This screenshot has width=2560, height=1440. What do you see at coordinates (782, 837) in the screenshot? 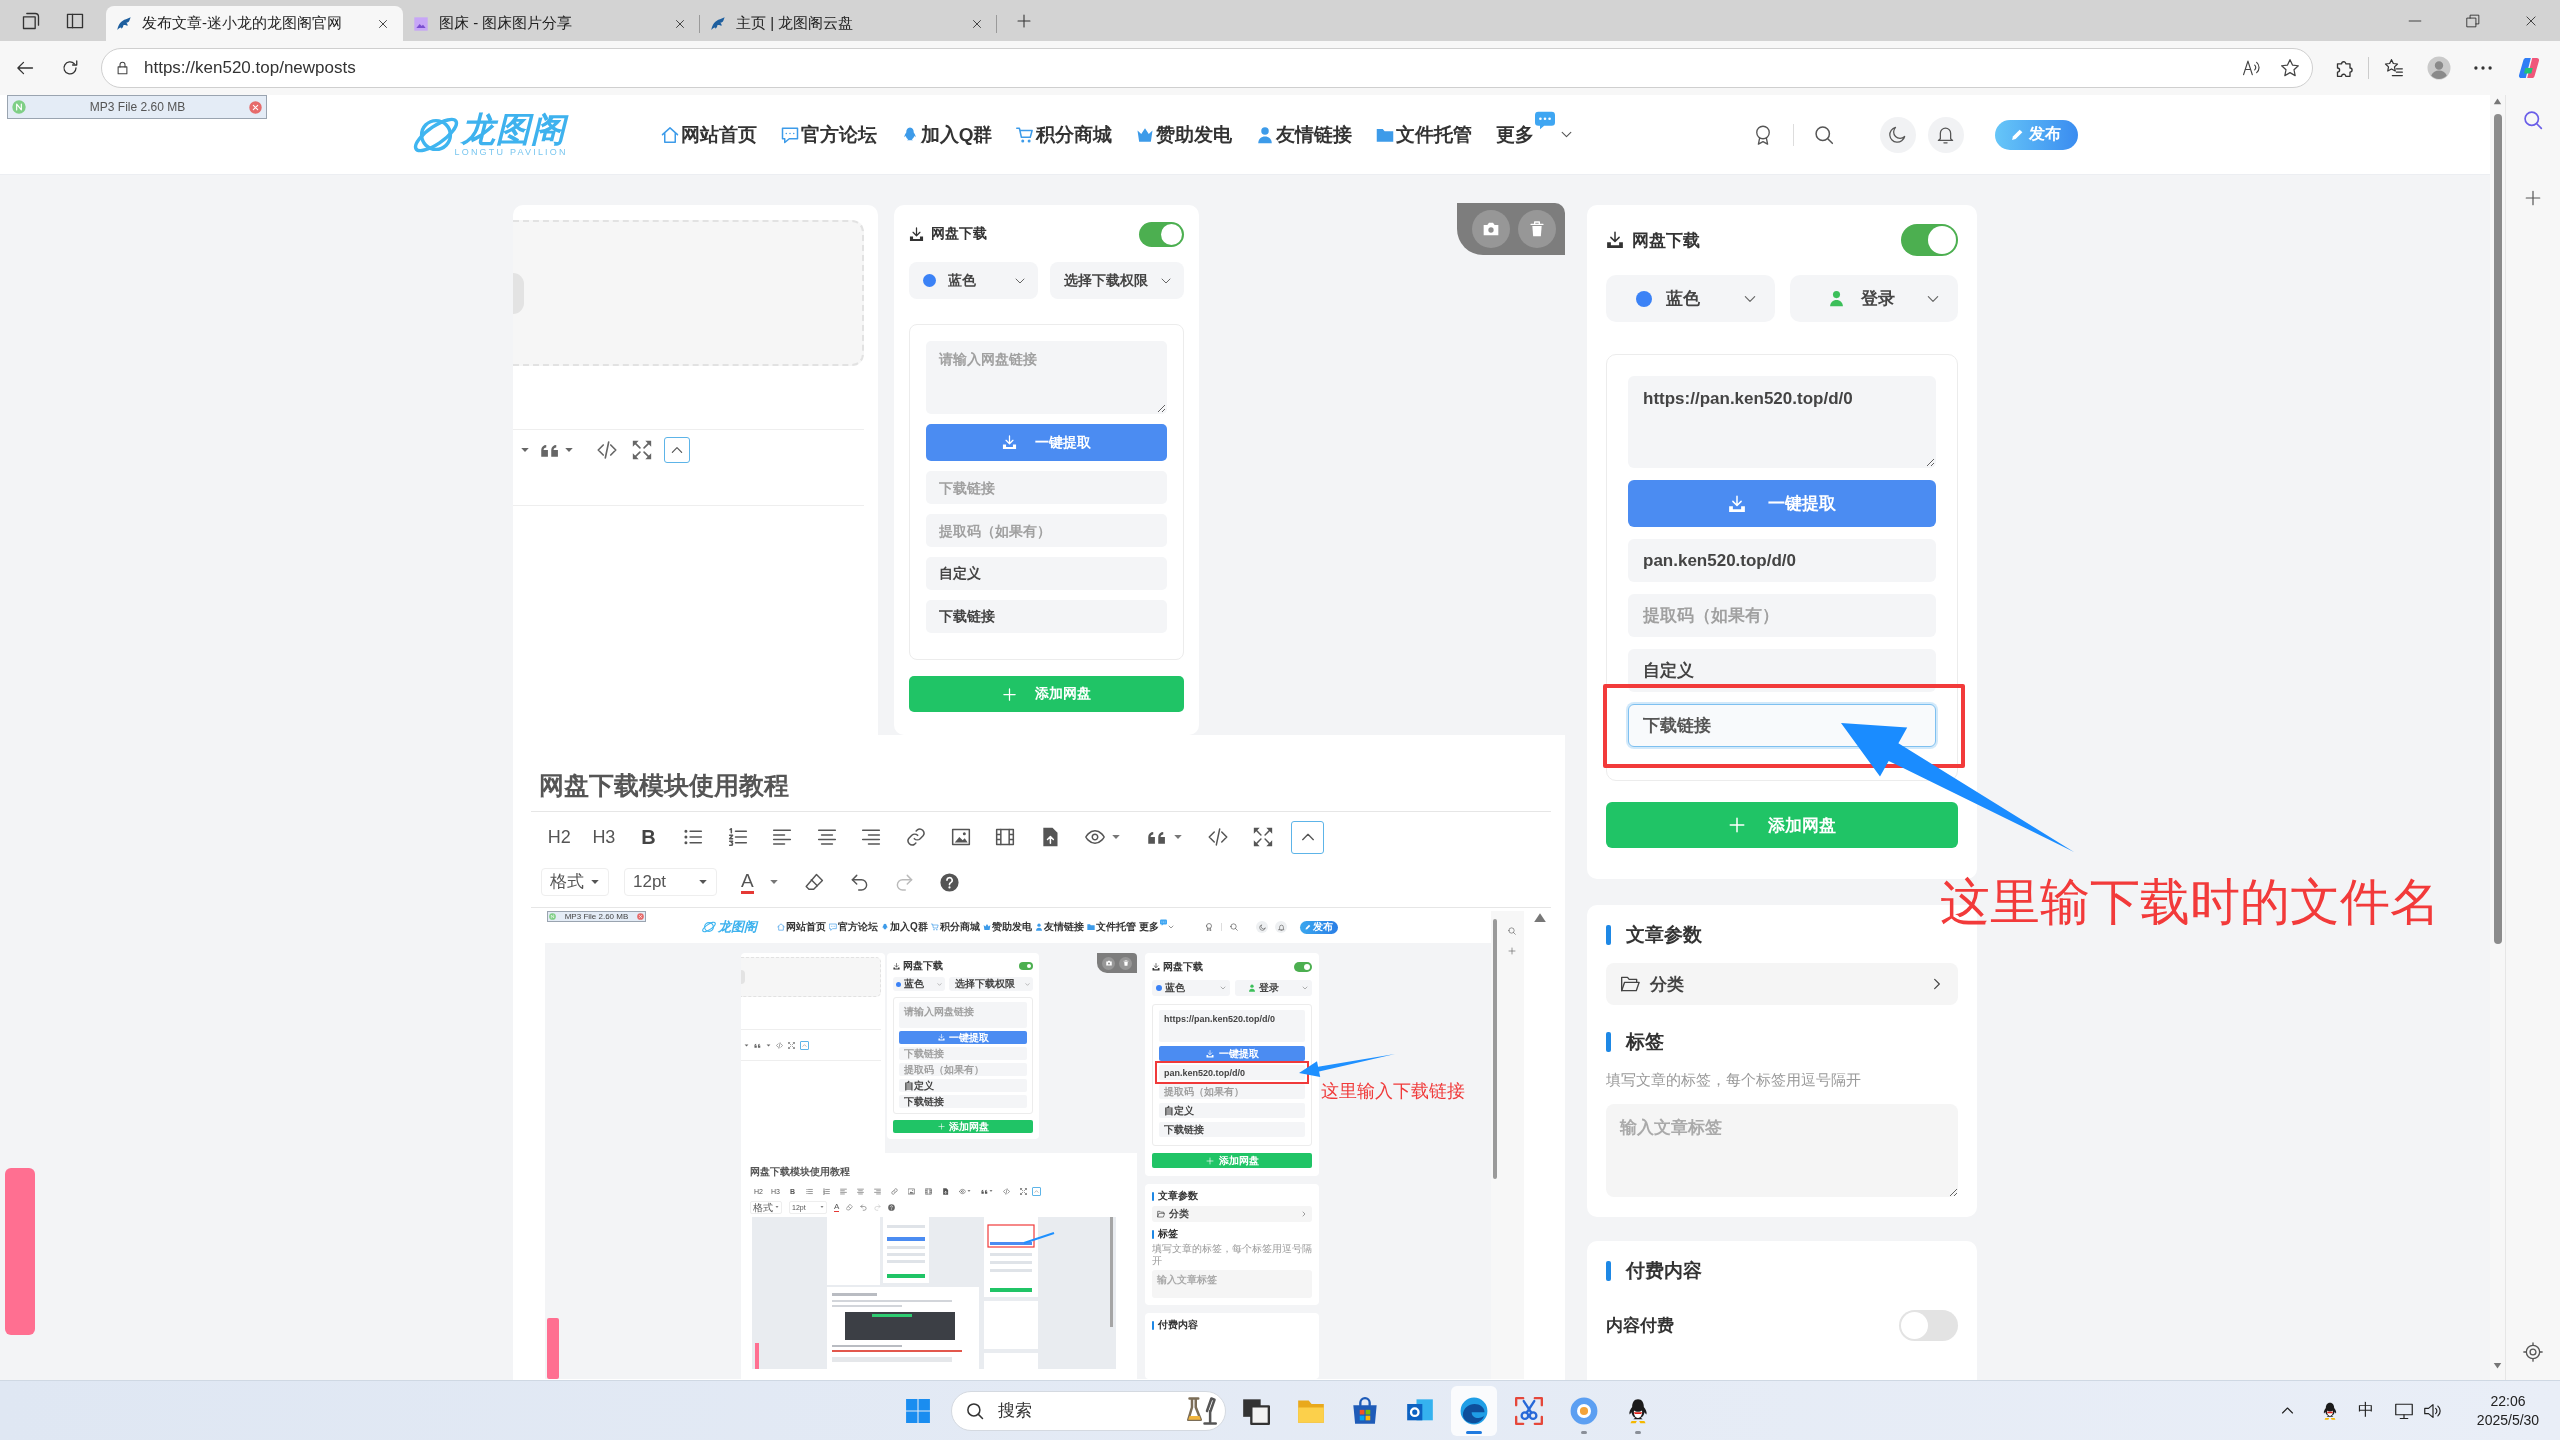
I see `align-left-icon` at bounding box center [782, 837].